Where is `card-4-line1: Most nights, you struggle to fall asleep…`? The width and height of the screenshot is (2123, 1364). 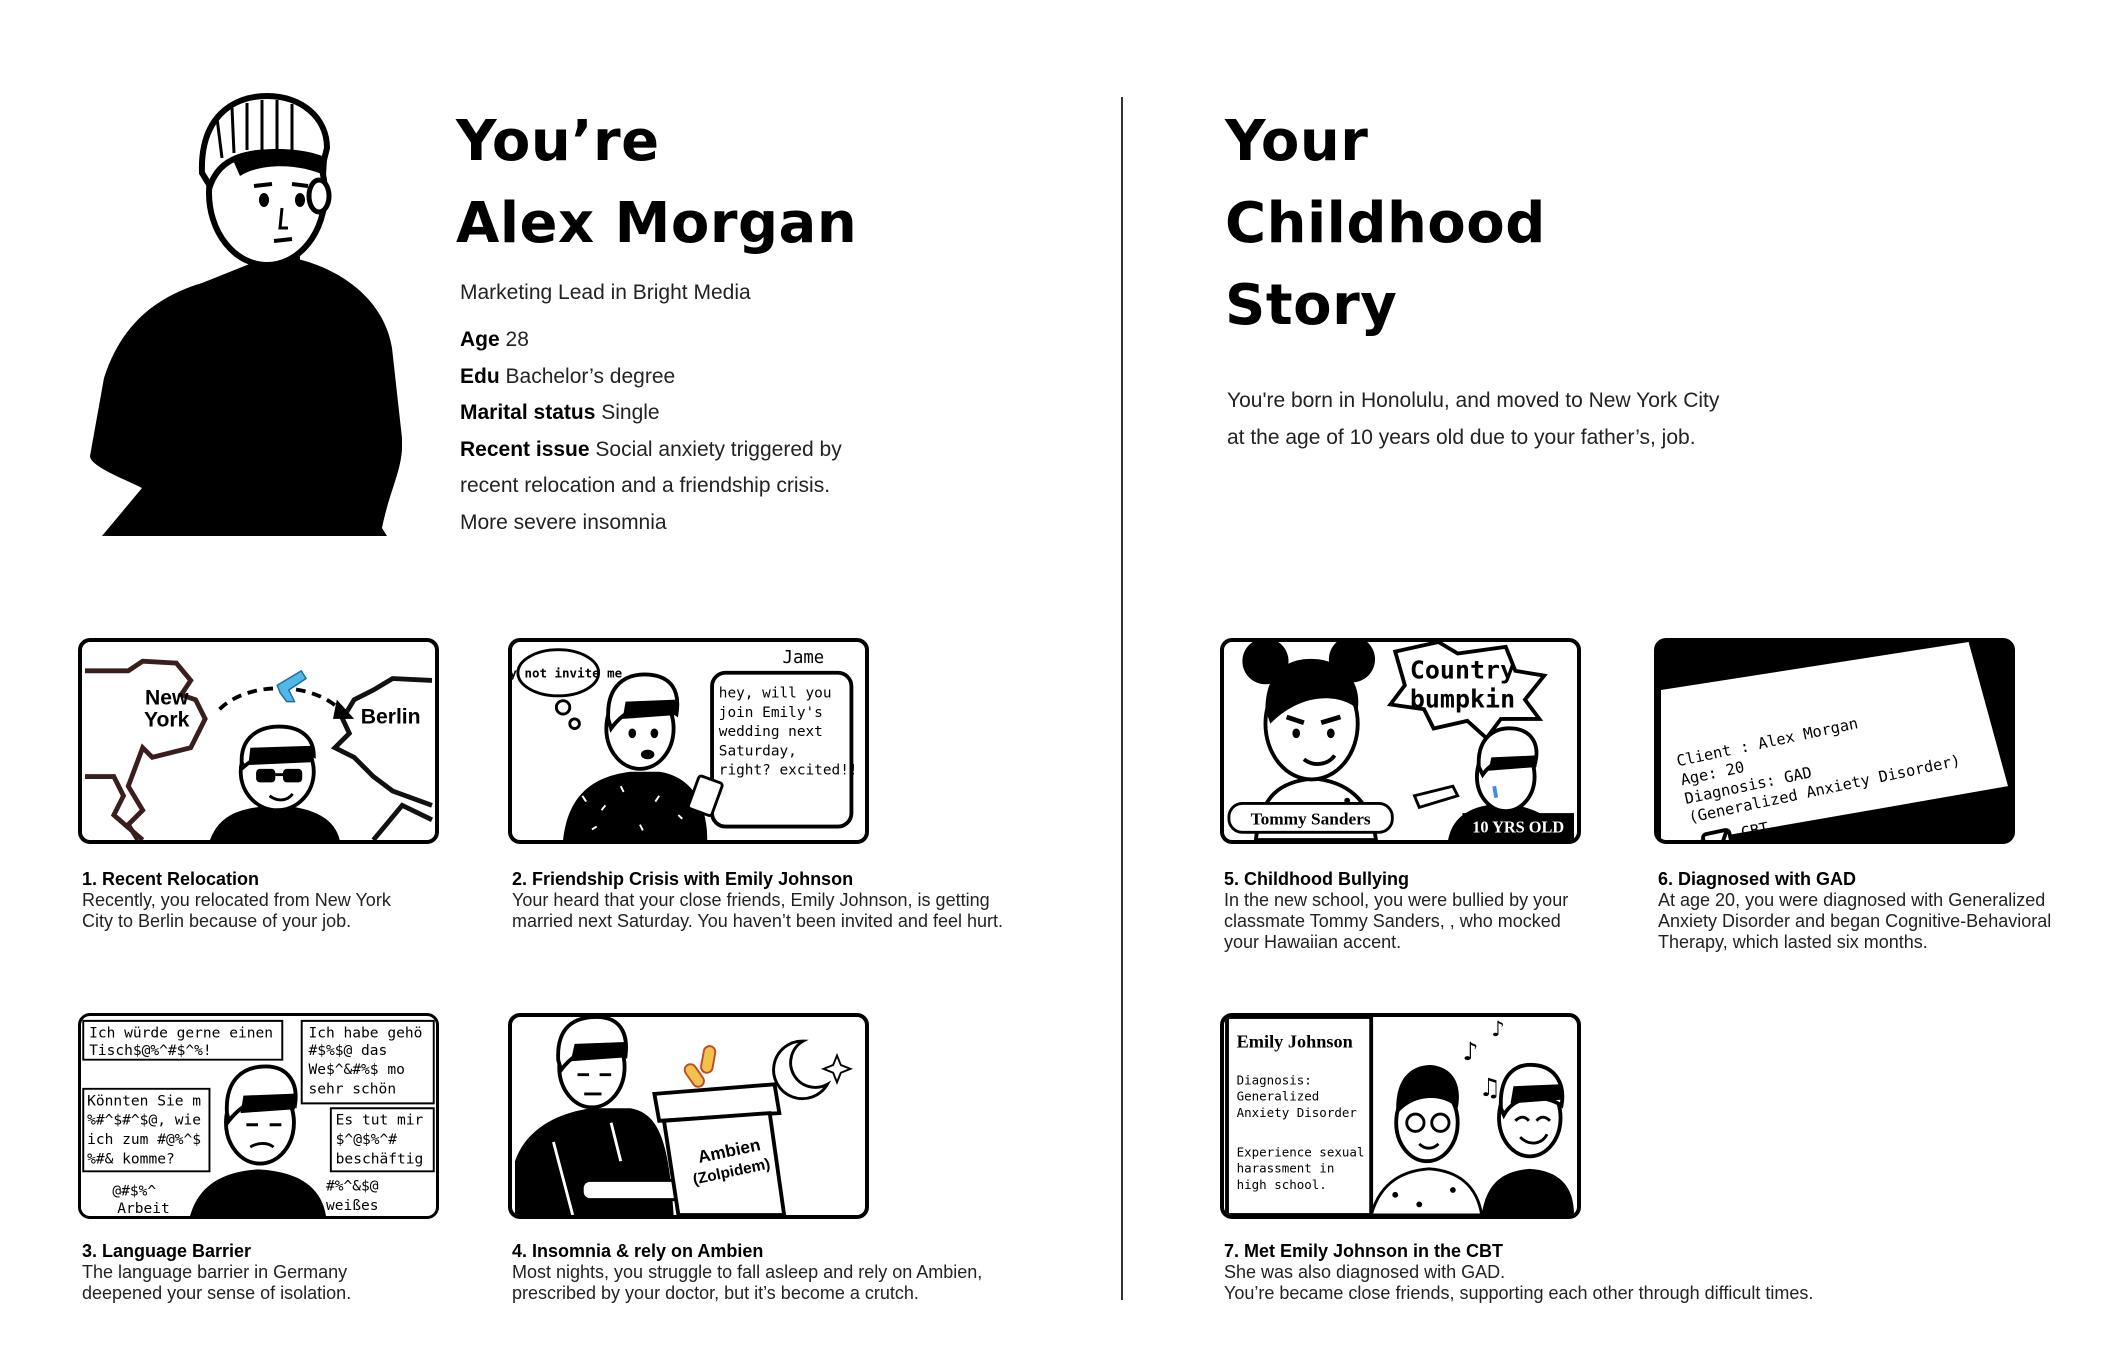
card-4-line1: Most nights, you struggle to fall asleep… is located at coordinates (747, 1272).